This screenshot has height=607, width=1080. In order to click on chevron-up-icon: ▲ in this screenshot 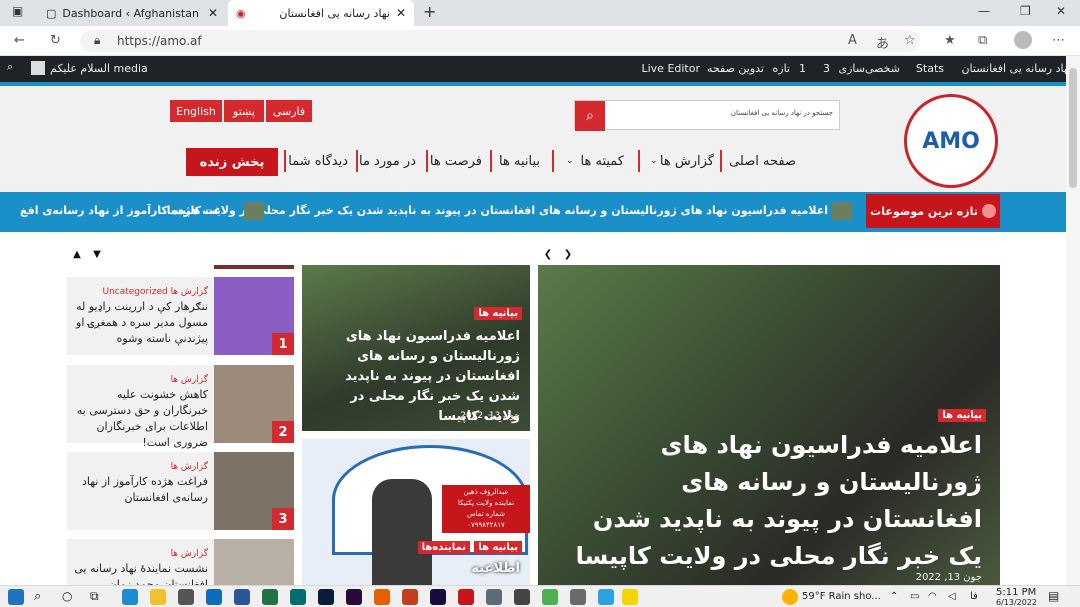, I will do `click(77, 254)`.